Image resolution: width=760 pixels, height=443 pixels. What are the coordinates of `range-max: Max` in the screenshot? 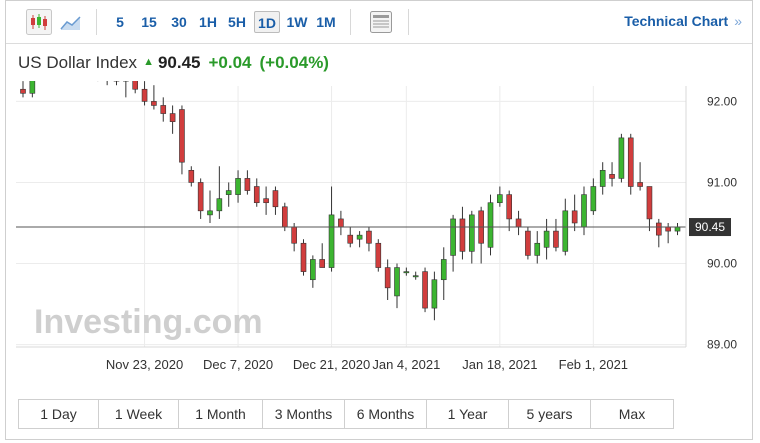 It's located at (632, 414).